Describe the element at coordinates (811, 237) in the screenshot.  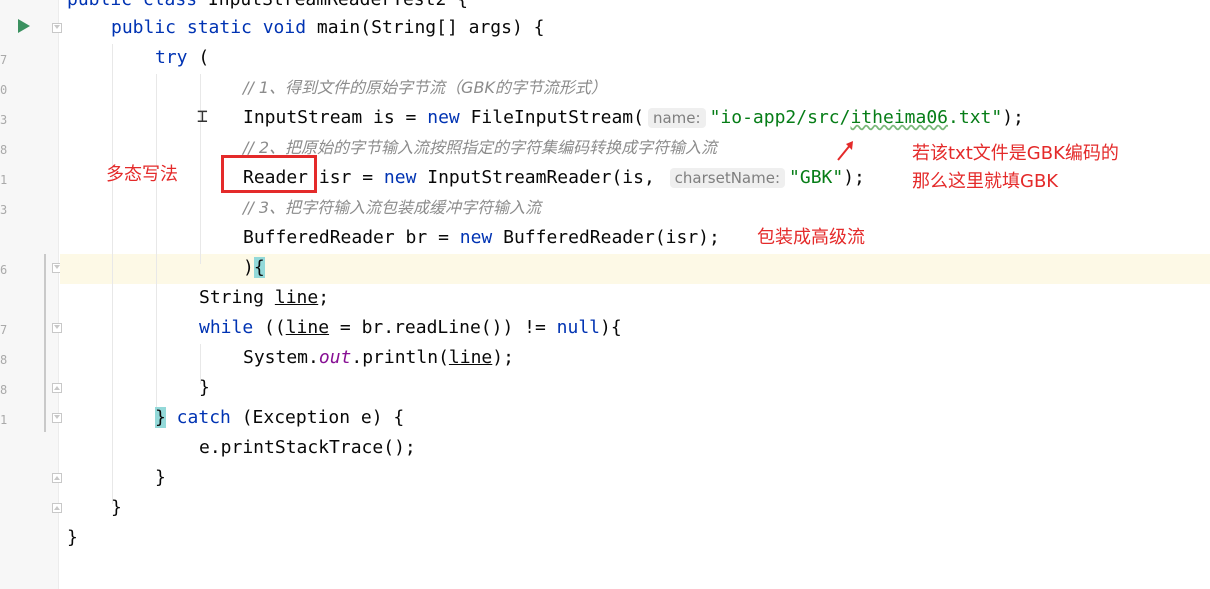
I see `annotation-wrap-note: 包装成高级流` at that location.